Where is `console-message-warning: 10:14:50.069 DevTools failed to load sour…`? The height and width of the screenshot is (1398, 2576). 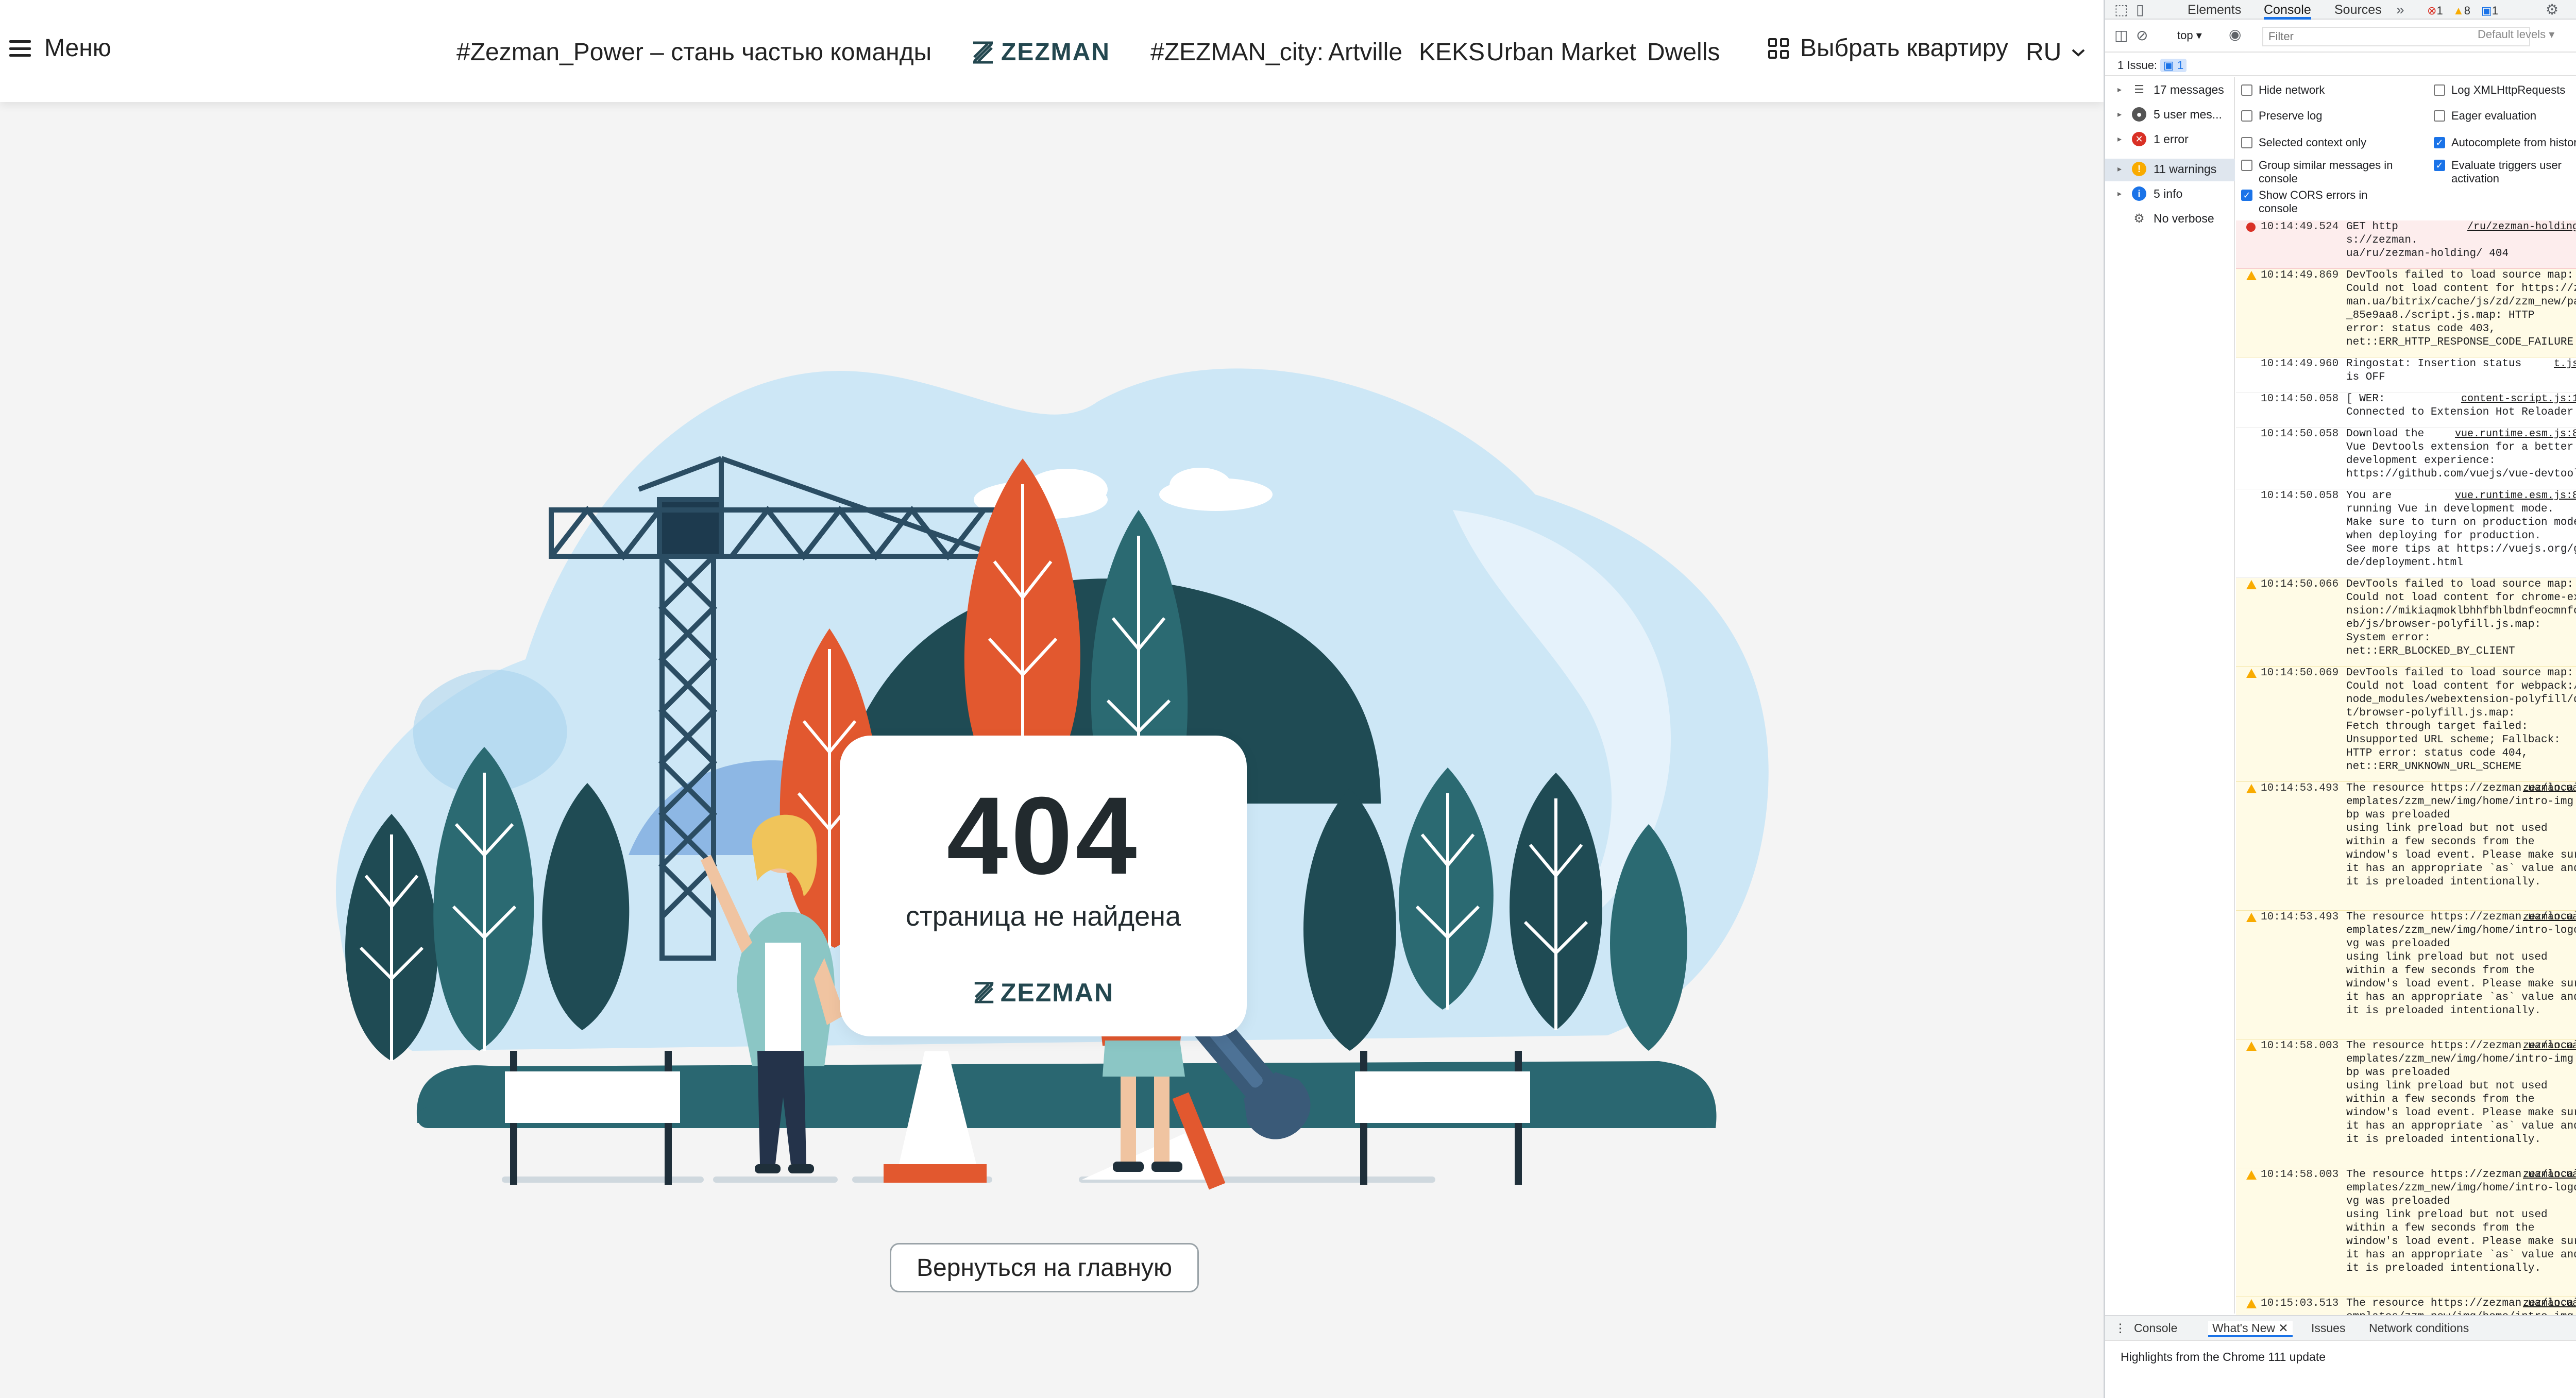 console-message-warning: 10:14:50.069 DevTools failed to load sour… is located at coordinates (2406, 724).